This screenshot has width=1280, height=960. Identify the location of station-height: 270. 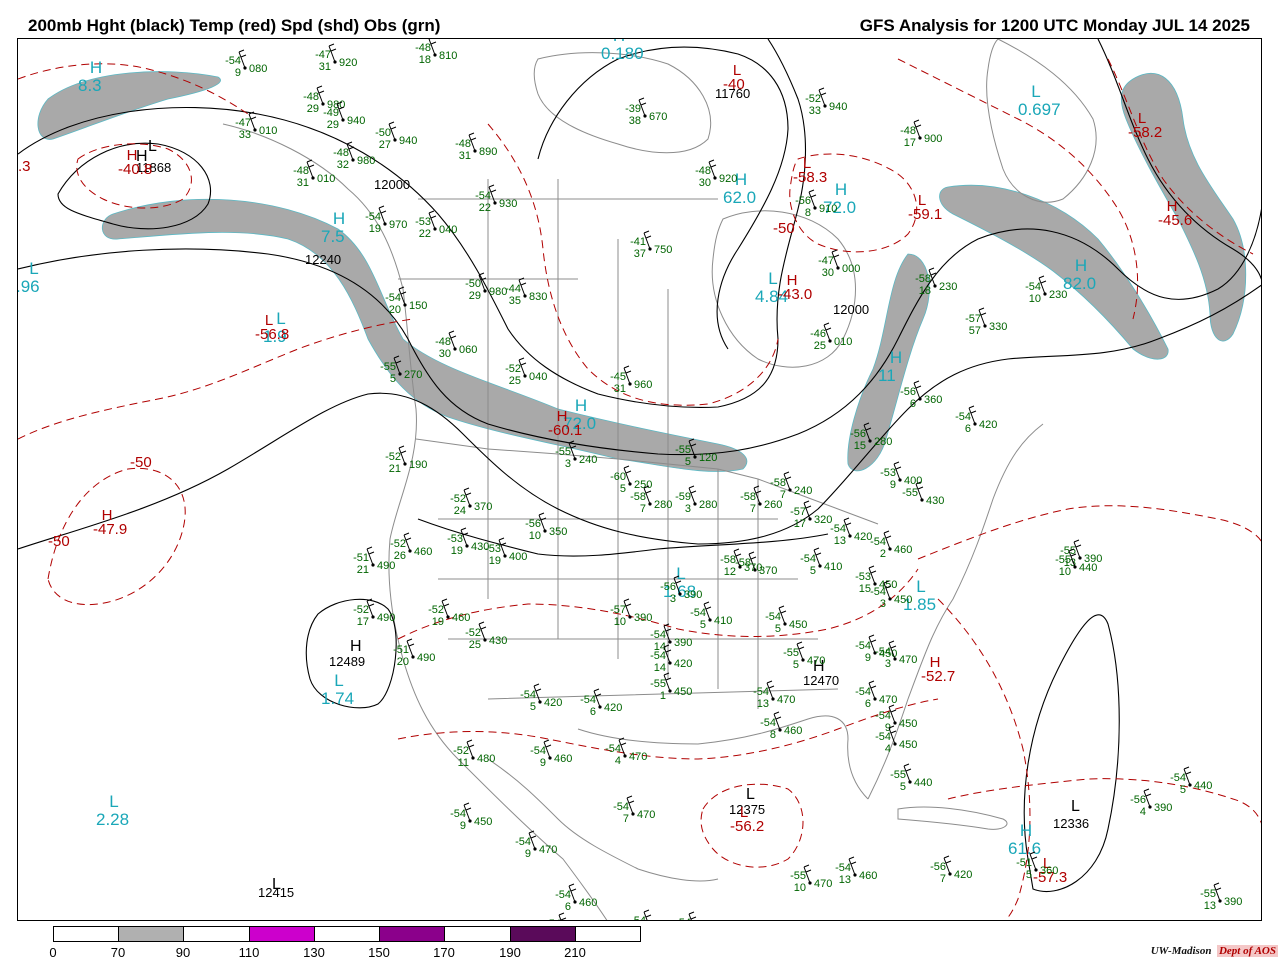
(413, 375).